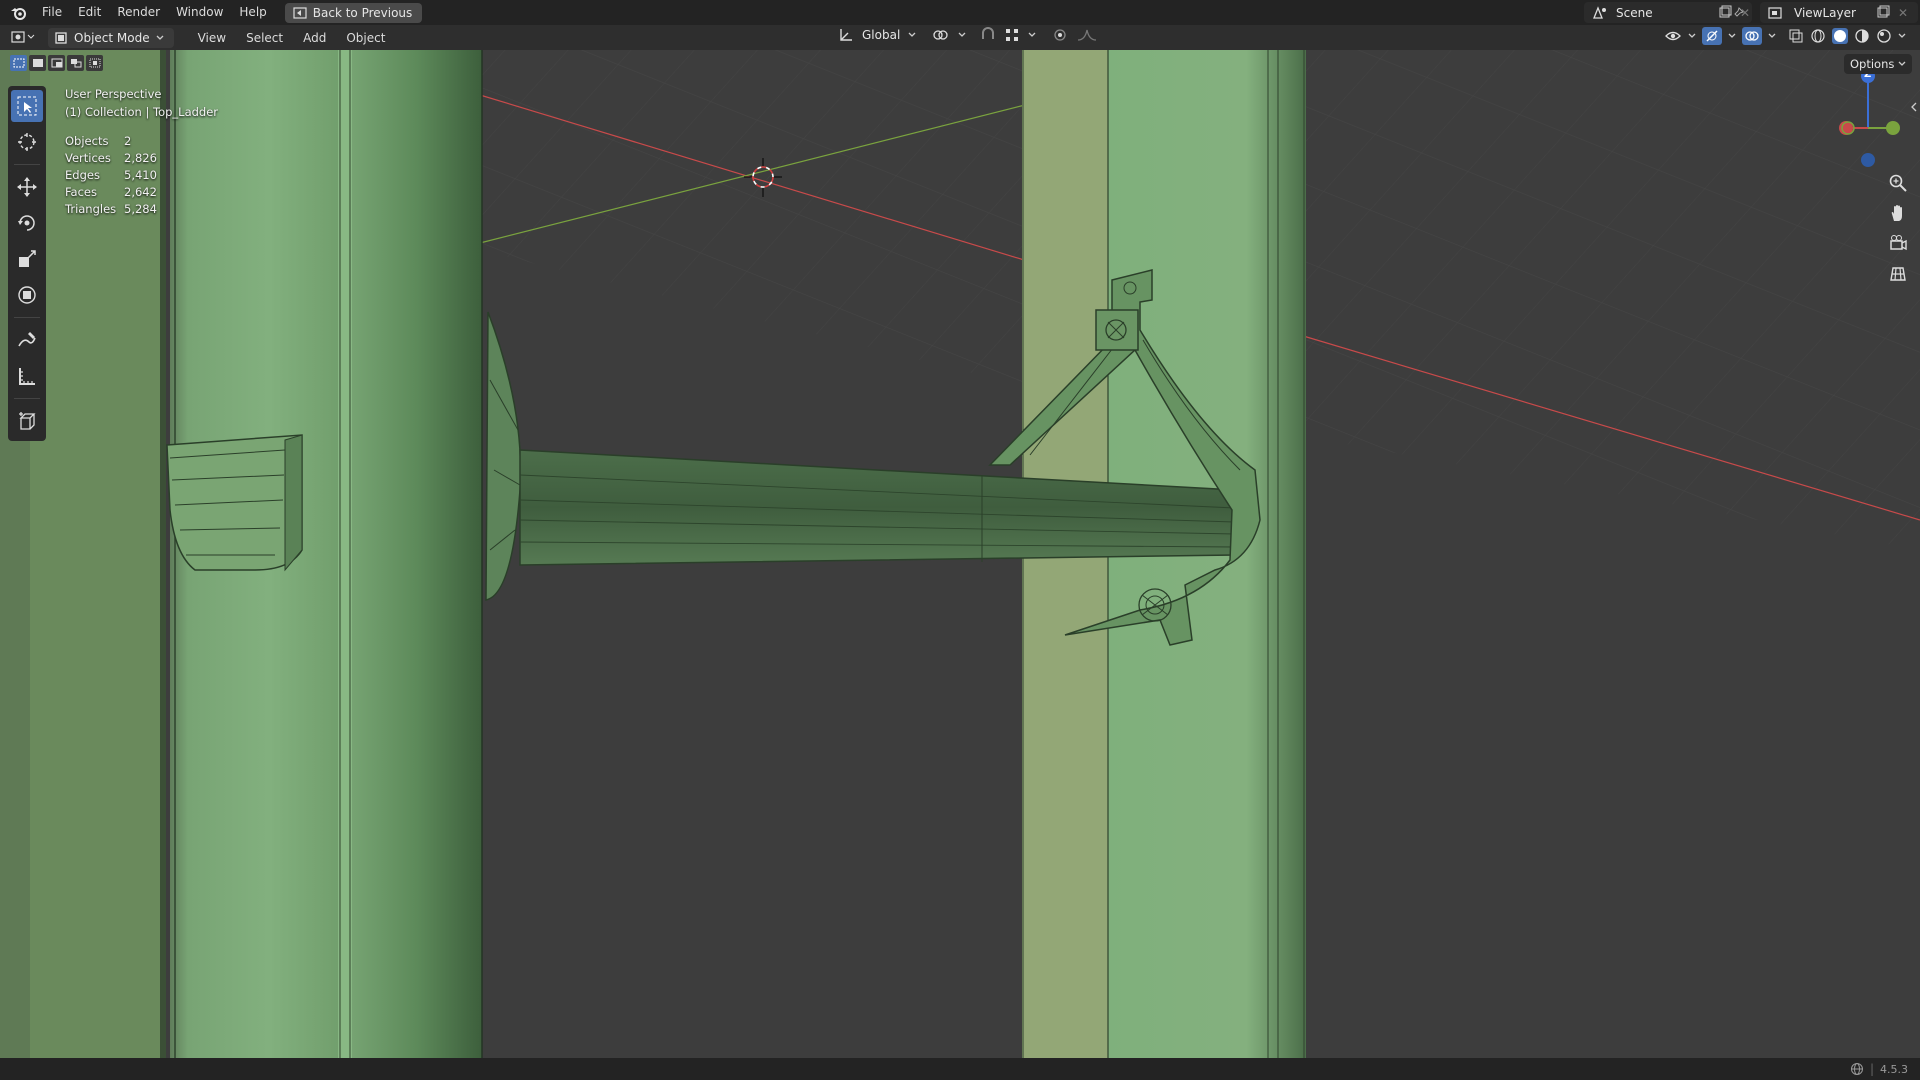 This screenshot has width=1920, height=1080. What do you see at coordinates (89, 12) in the screenshot?
I see `menu-edit: Edit` at bounding box center [89, 12].